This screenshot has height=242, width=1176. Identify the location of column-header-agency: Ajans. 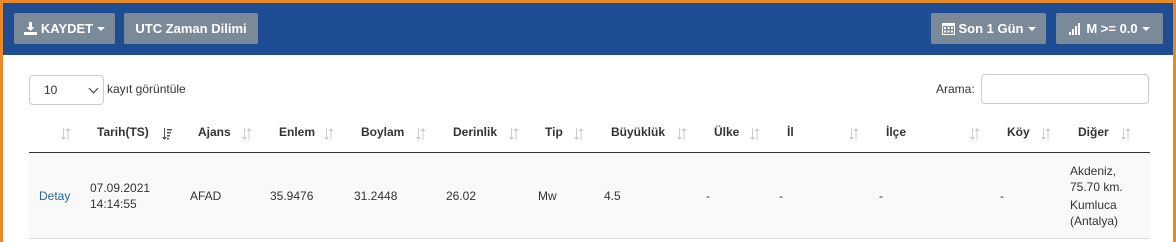
(214, 132).